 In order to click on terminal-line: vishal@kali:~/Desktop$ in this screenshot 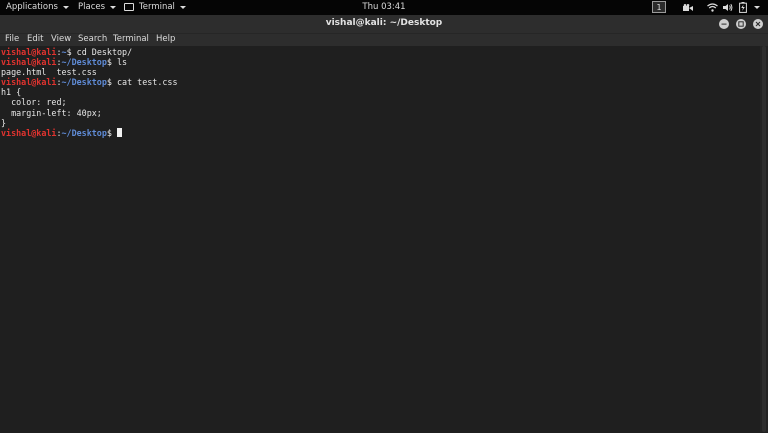, I will do `click(380, 133)`.